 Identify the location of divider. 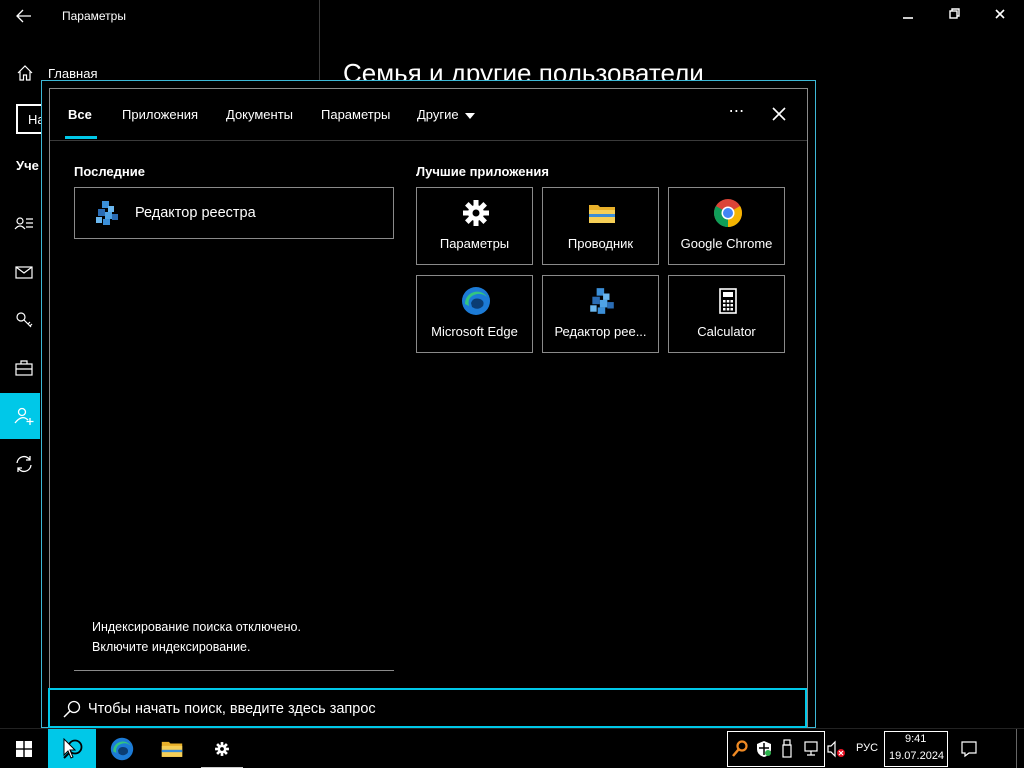
(234, 670).